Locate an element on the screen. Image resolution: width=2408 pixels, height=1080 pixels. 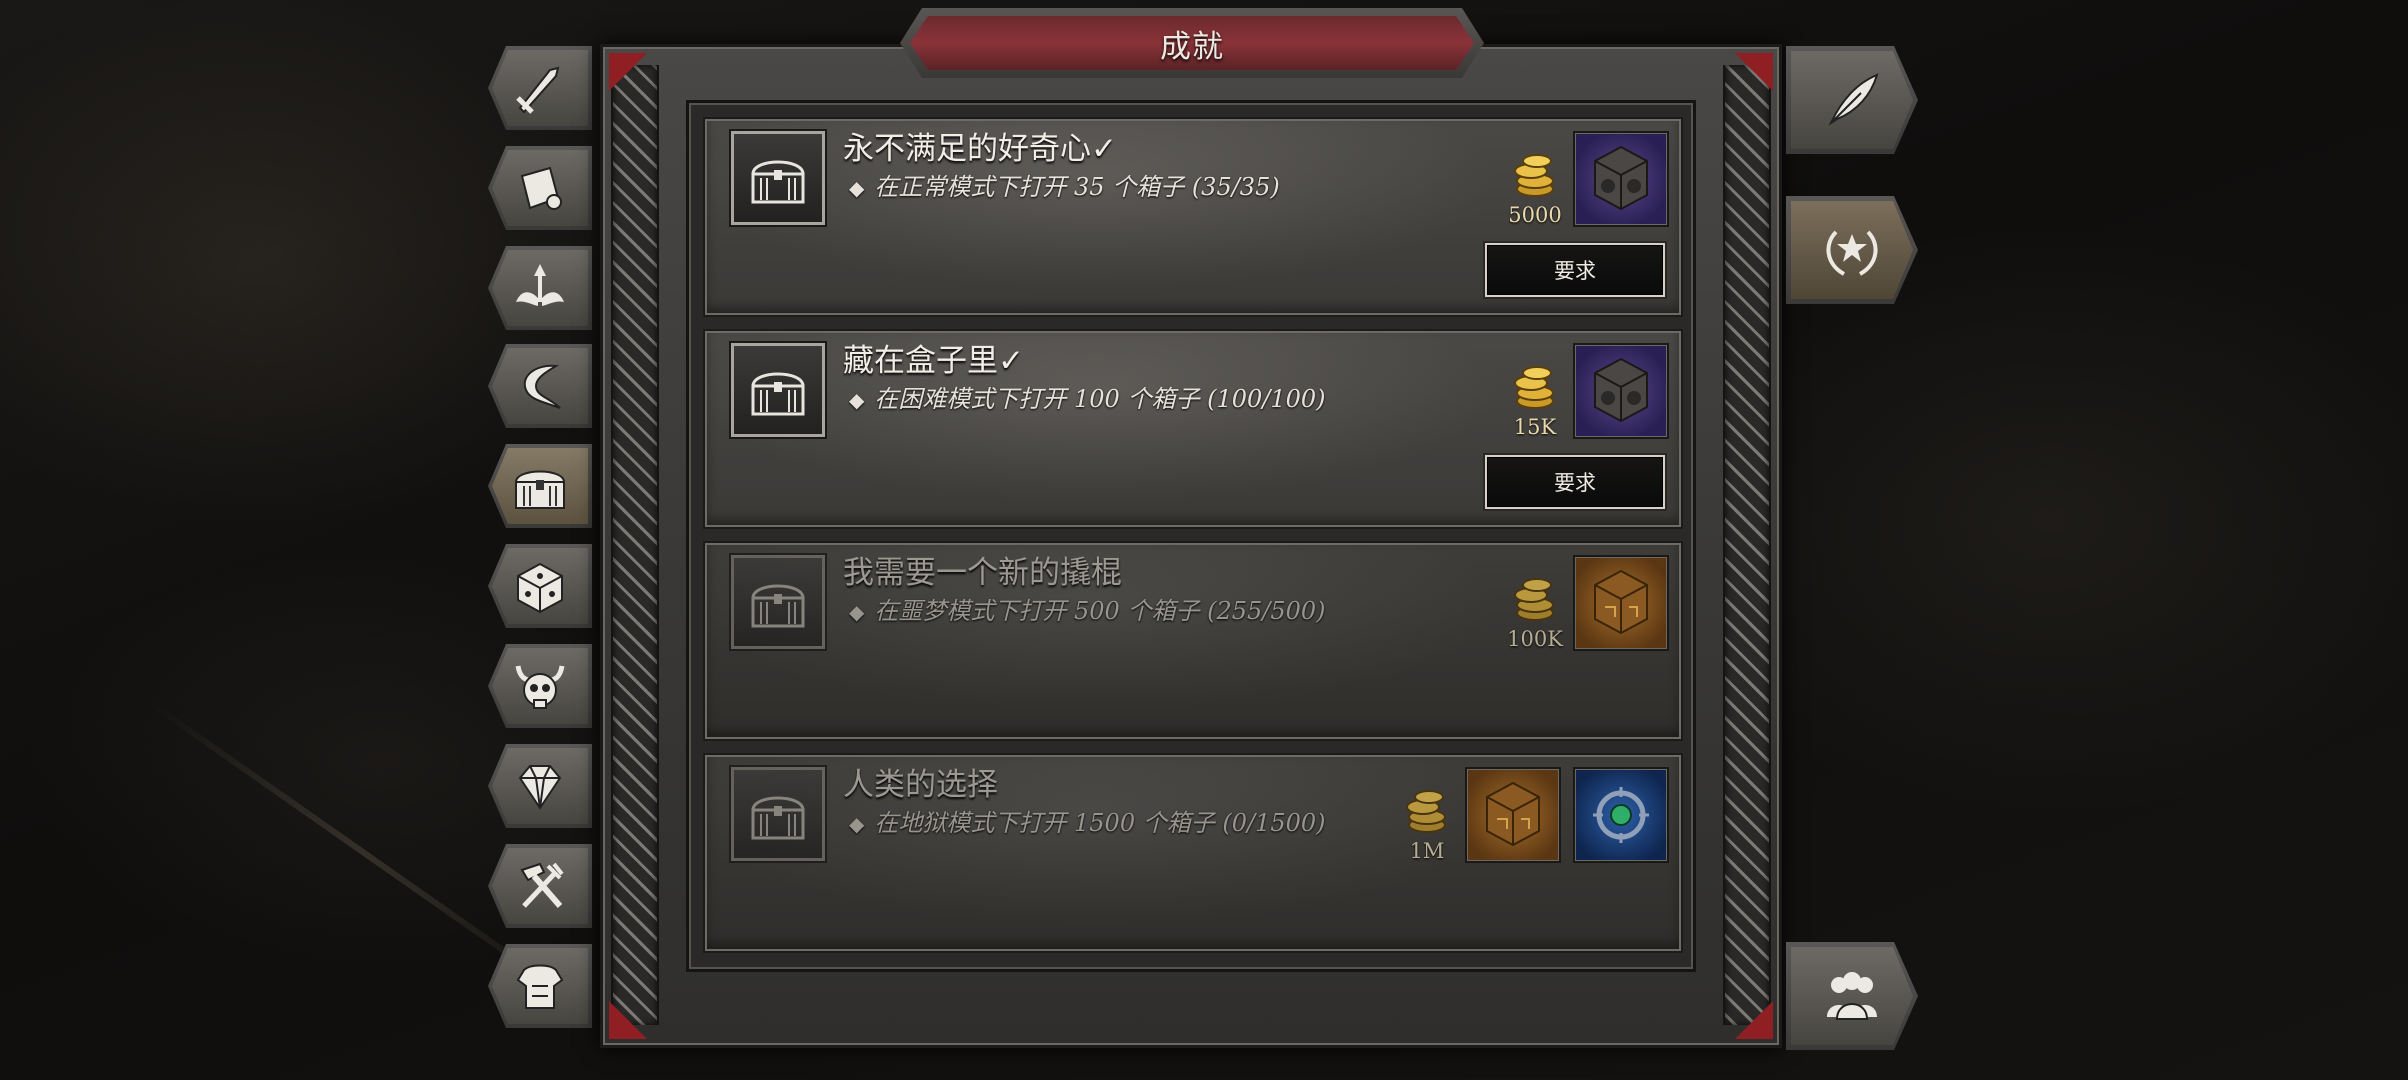
achievement-requirement: ◆ 在正常模式下打开 35 个箱子 (35/35) is located at coordinates (1064, 184).